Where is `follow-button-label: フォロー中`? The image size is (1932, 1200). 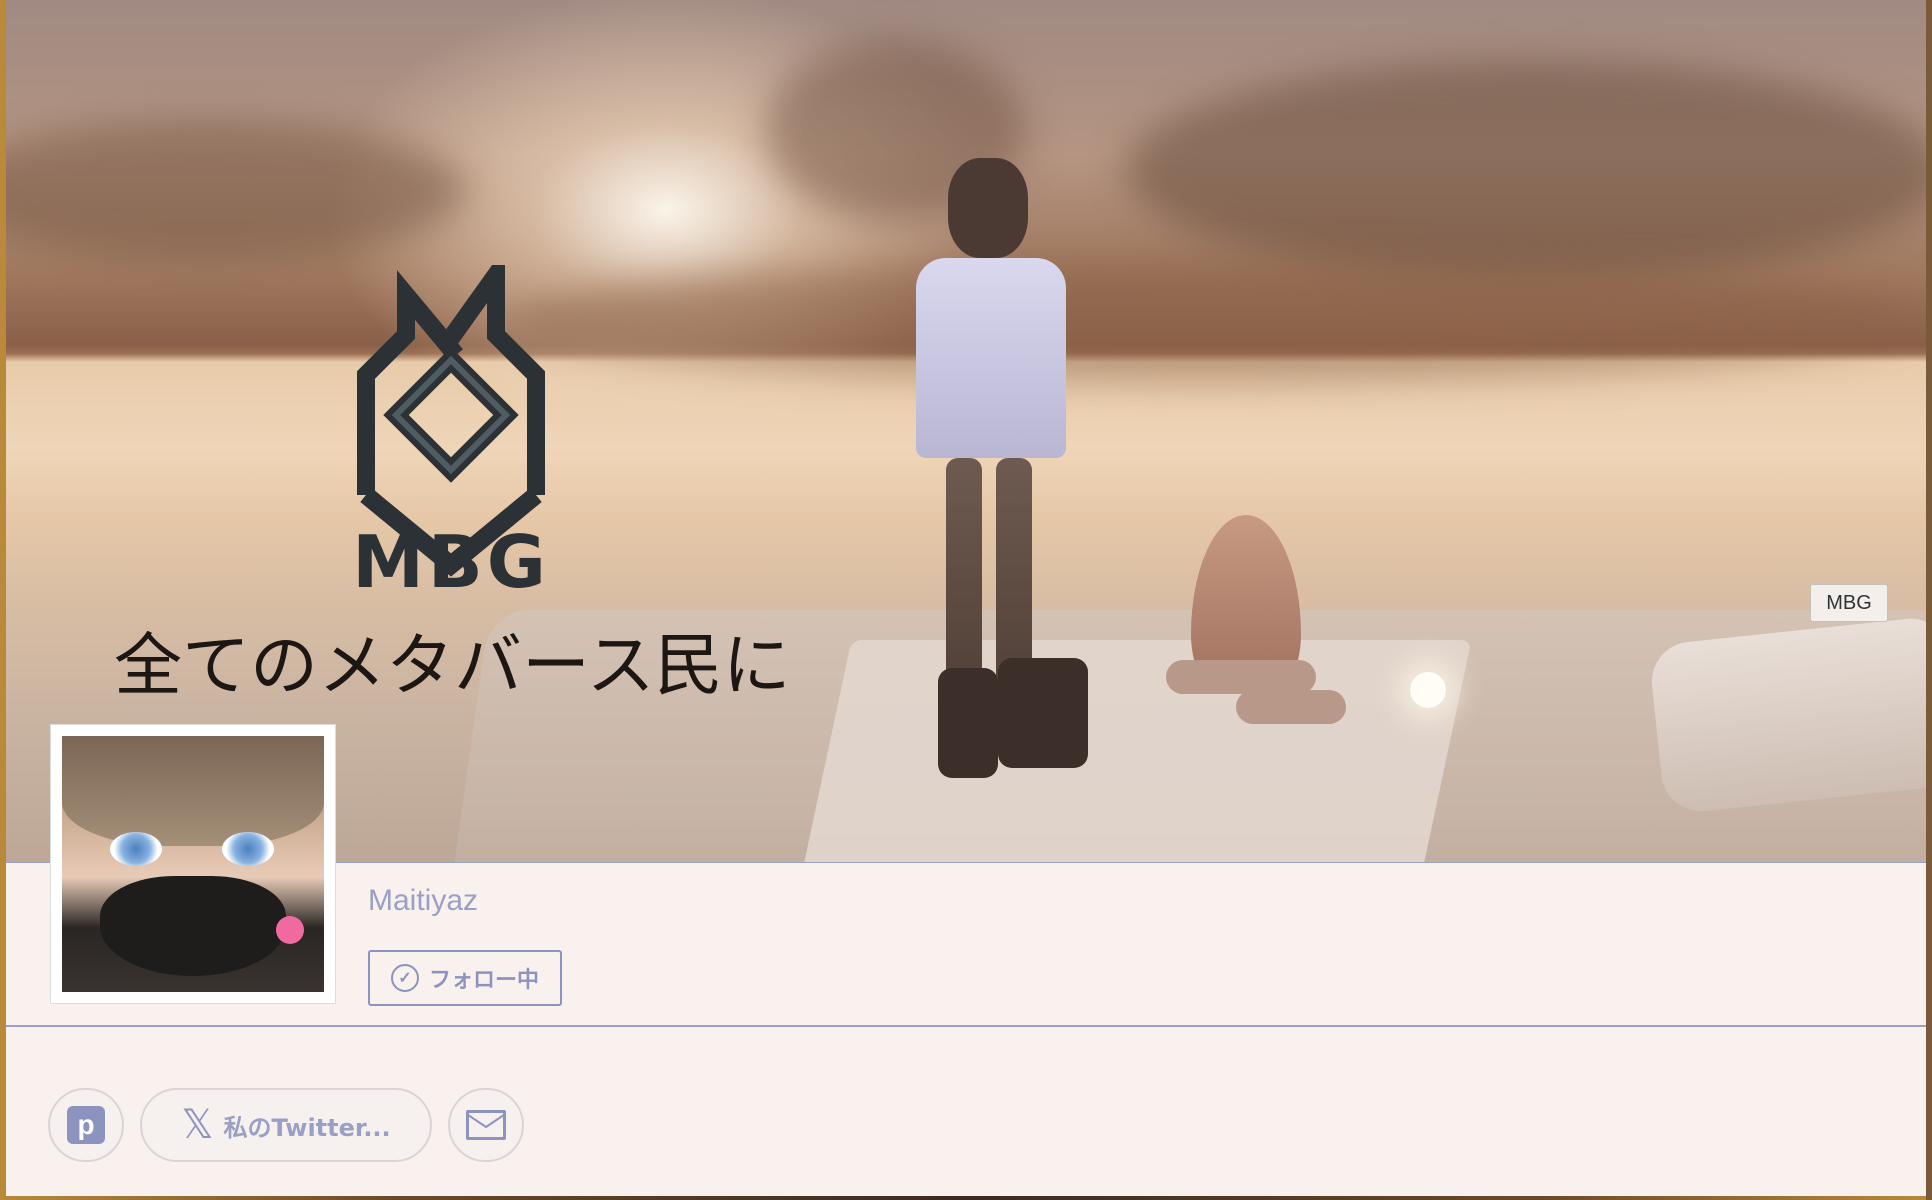
follow-button-label: フォロー中 is located at coordinates (483, 979).